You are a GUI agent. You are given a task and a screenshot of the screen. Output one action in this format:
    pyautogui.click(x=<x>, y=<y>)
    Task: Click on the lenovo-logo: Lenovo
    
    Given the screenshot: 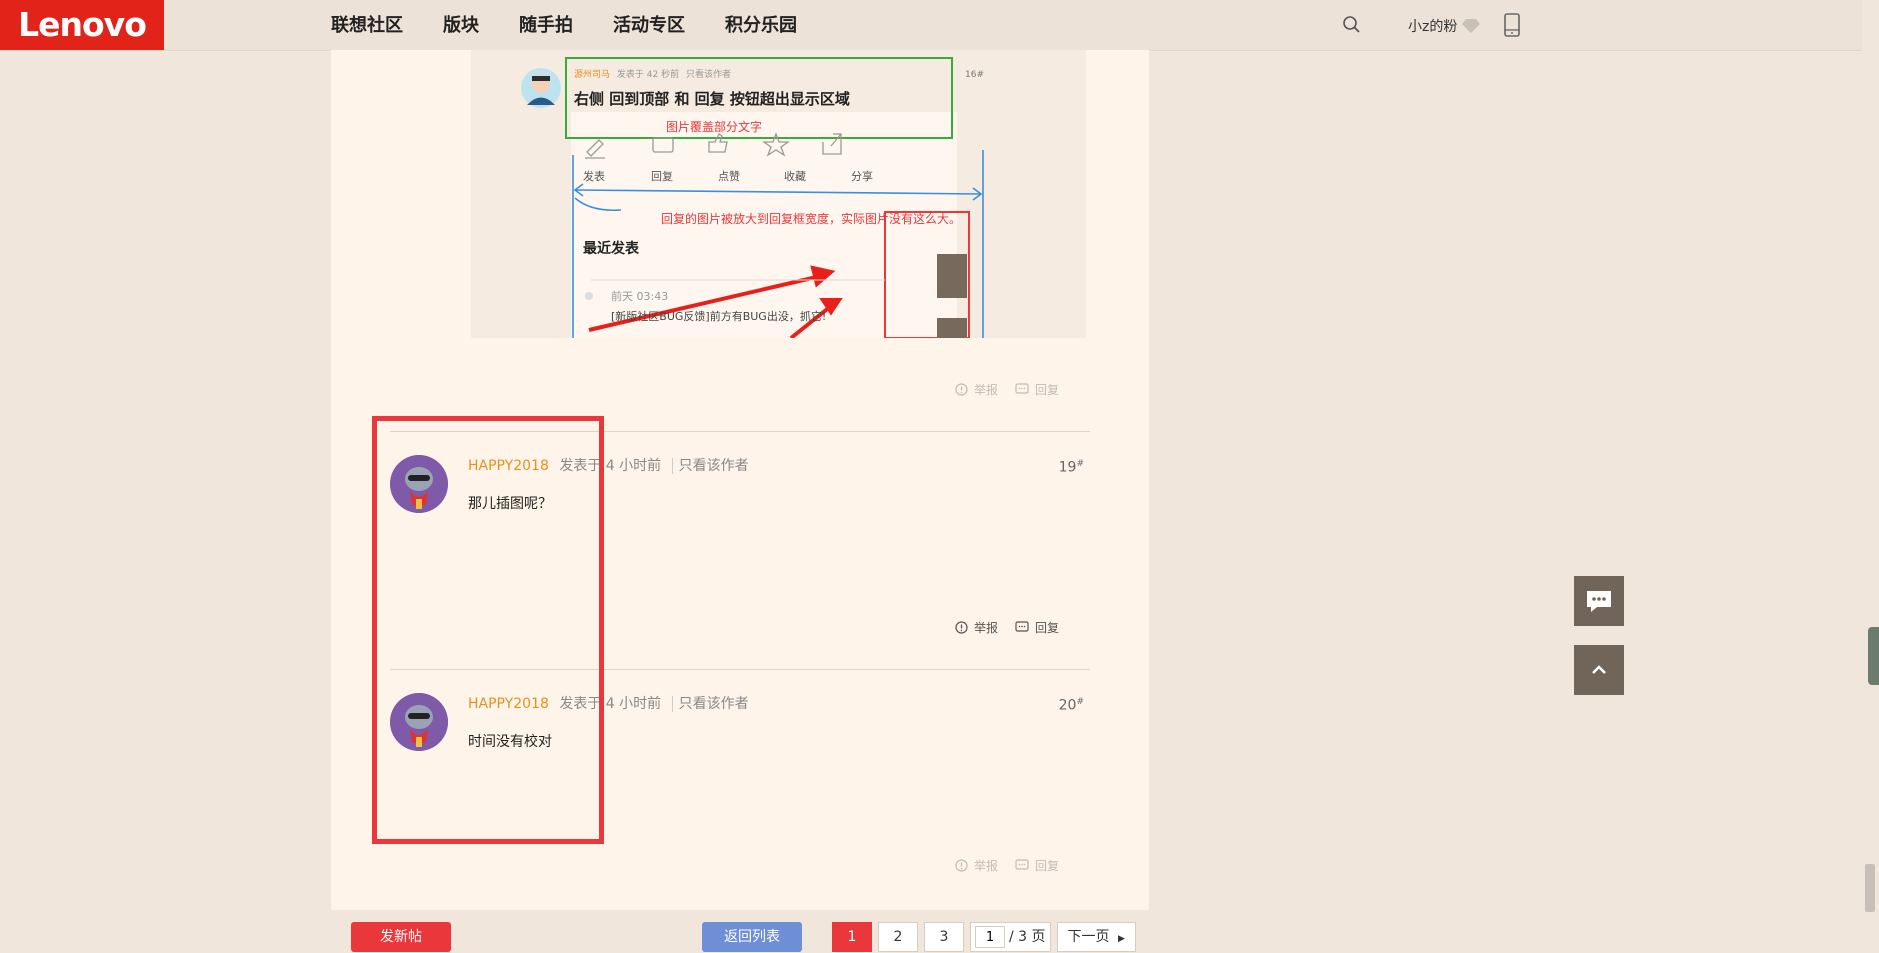 What is the action you would take?
    pyautogui.click(x=82, y=25)
    